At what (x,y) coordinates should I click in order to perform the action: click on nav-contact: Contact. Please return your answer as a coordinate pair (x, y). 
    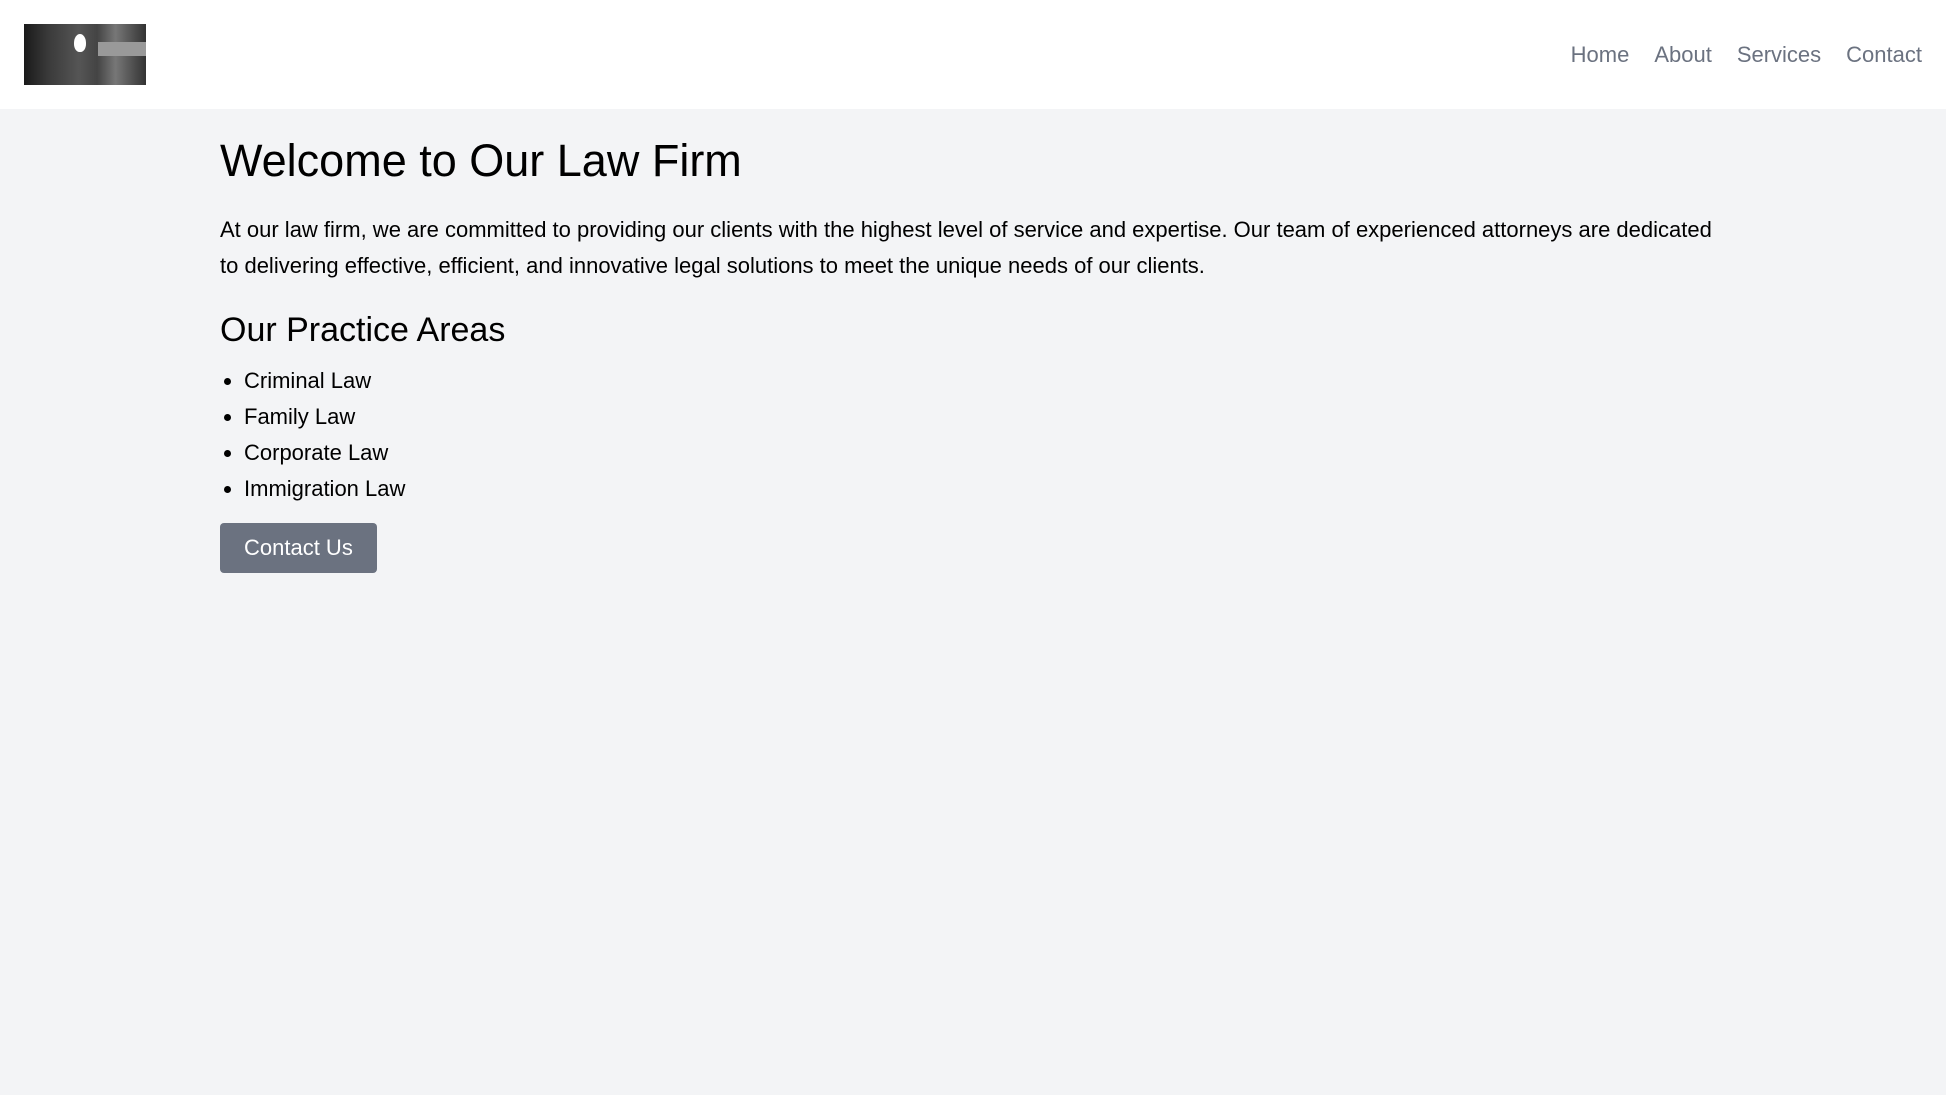
    Looking at the image, I should click on (1884, 55).